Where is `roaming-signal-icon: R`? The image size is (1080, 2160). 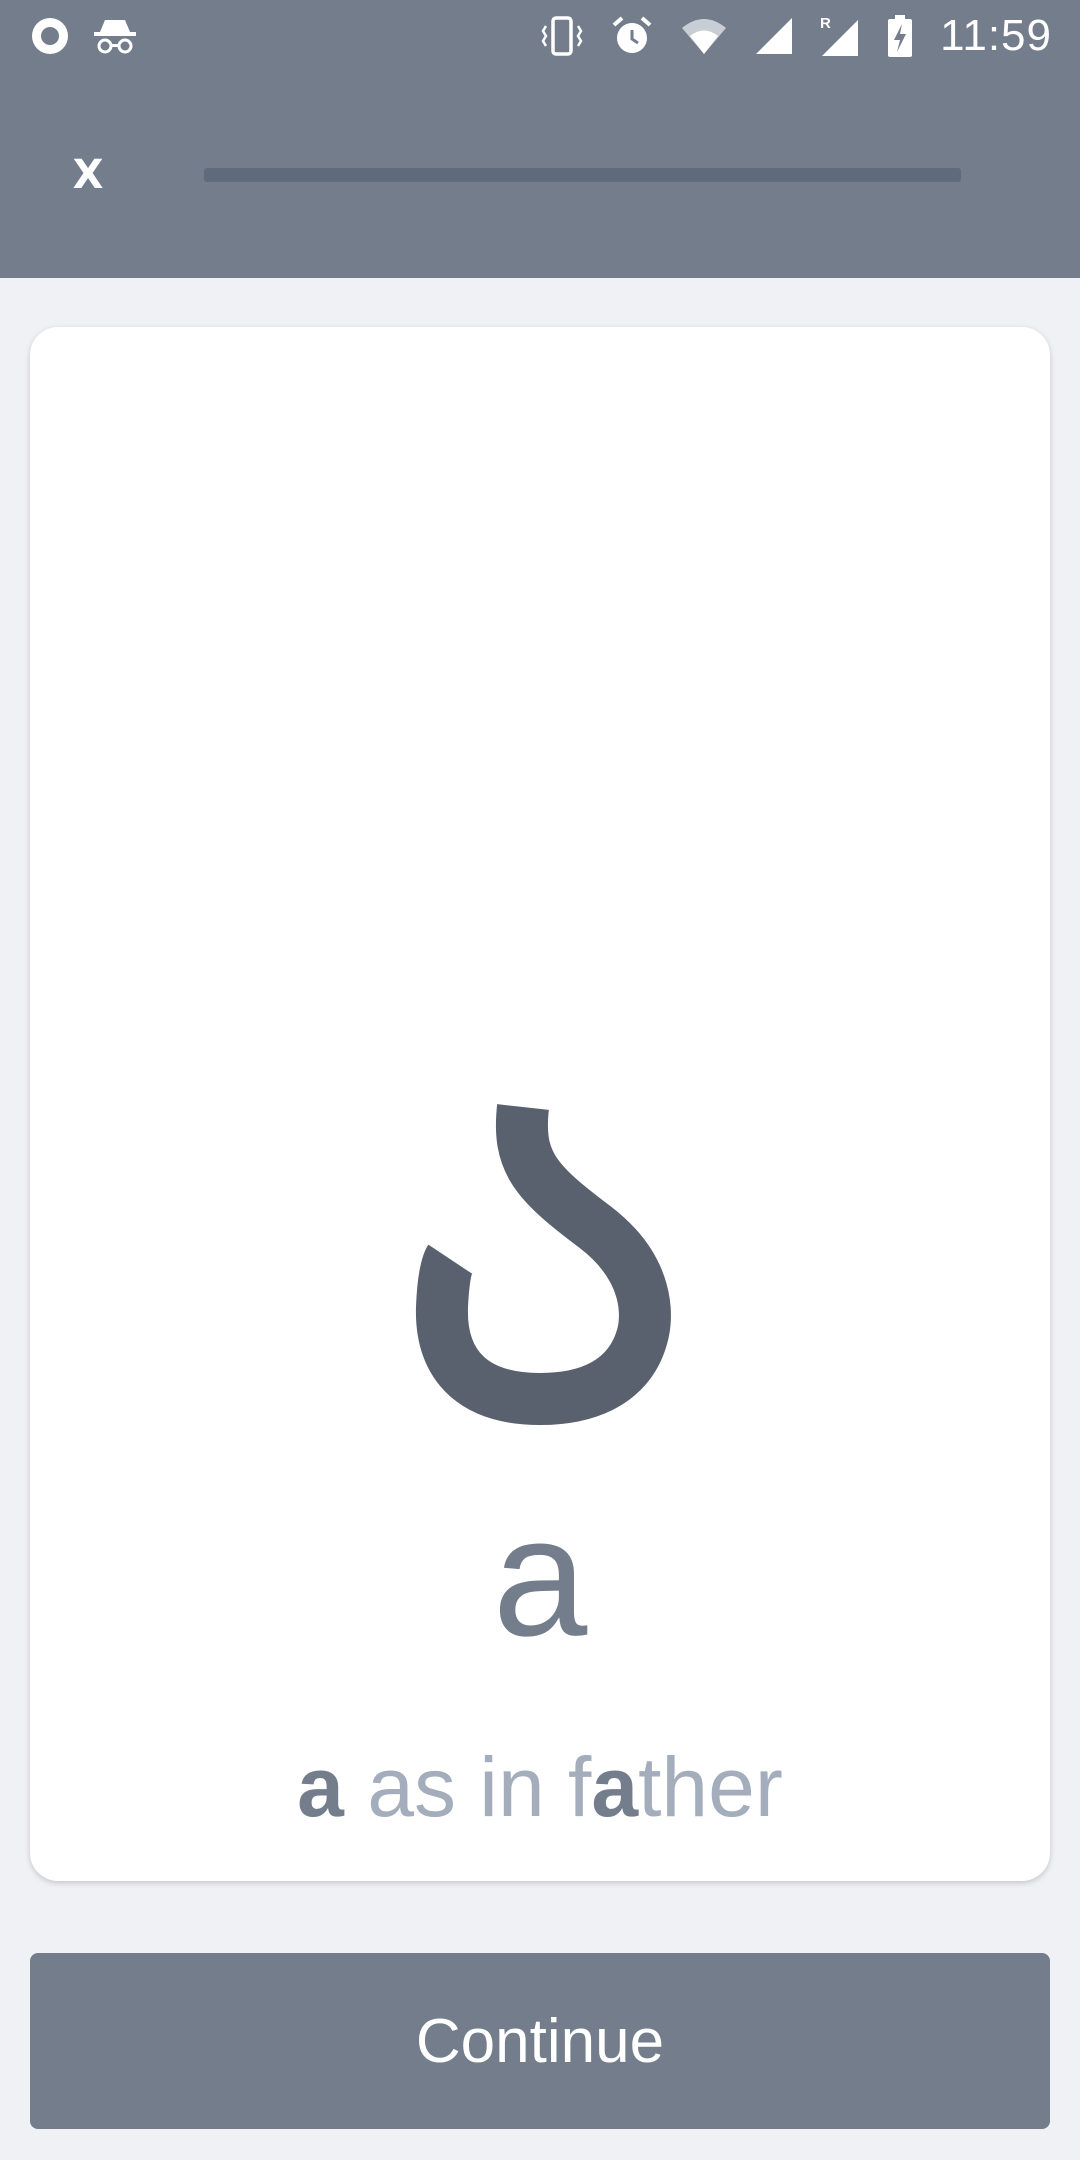 roaming-signal-icon: R is located at coordinates (840, 36).